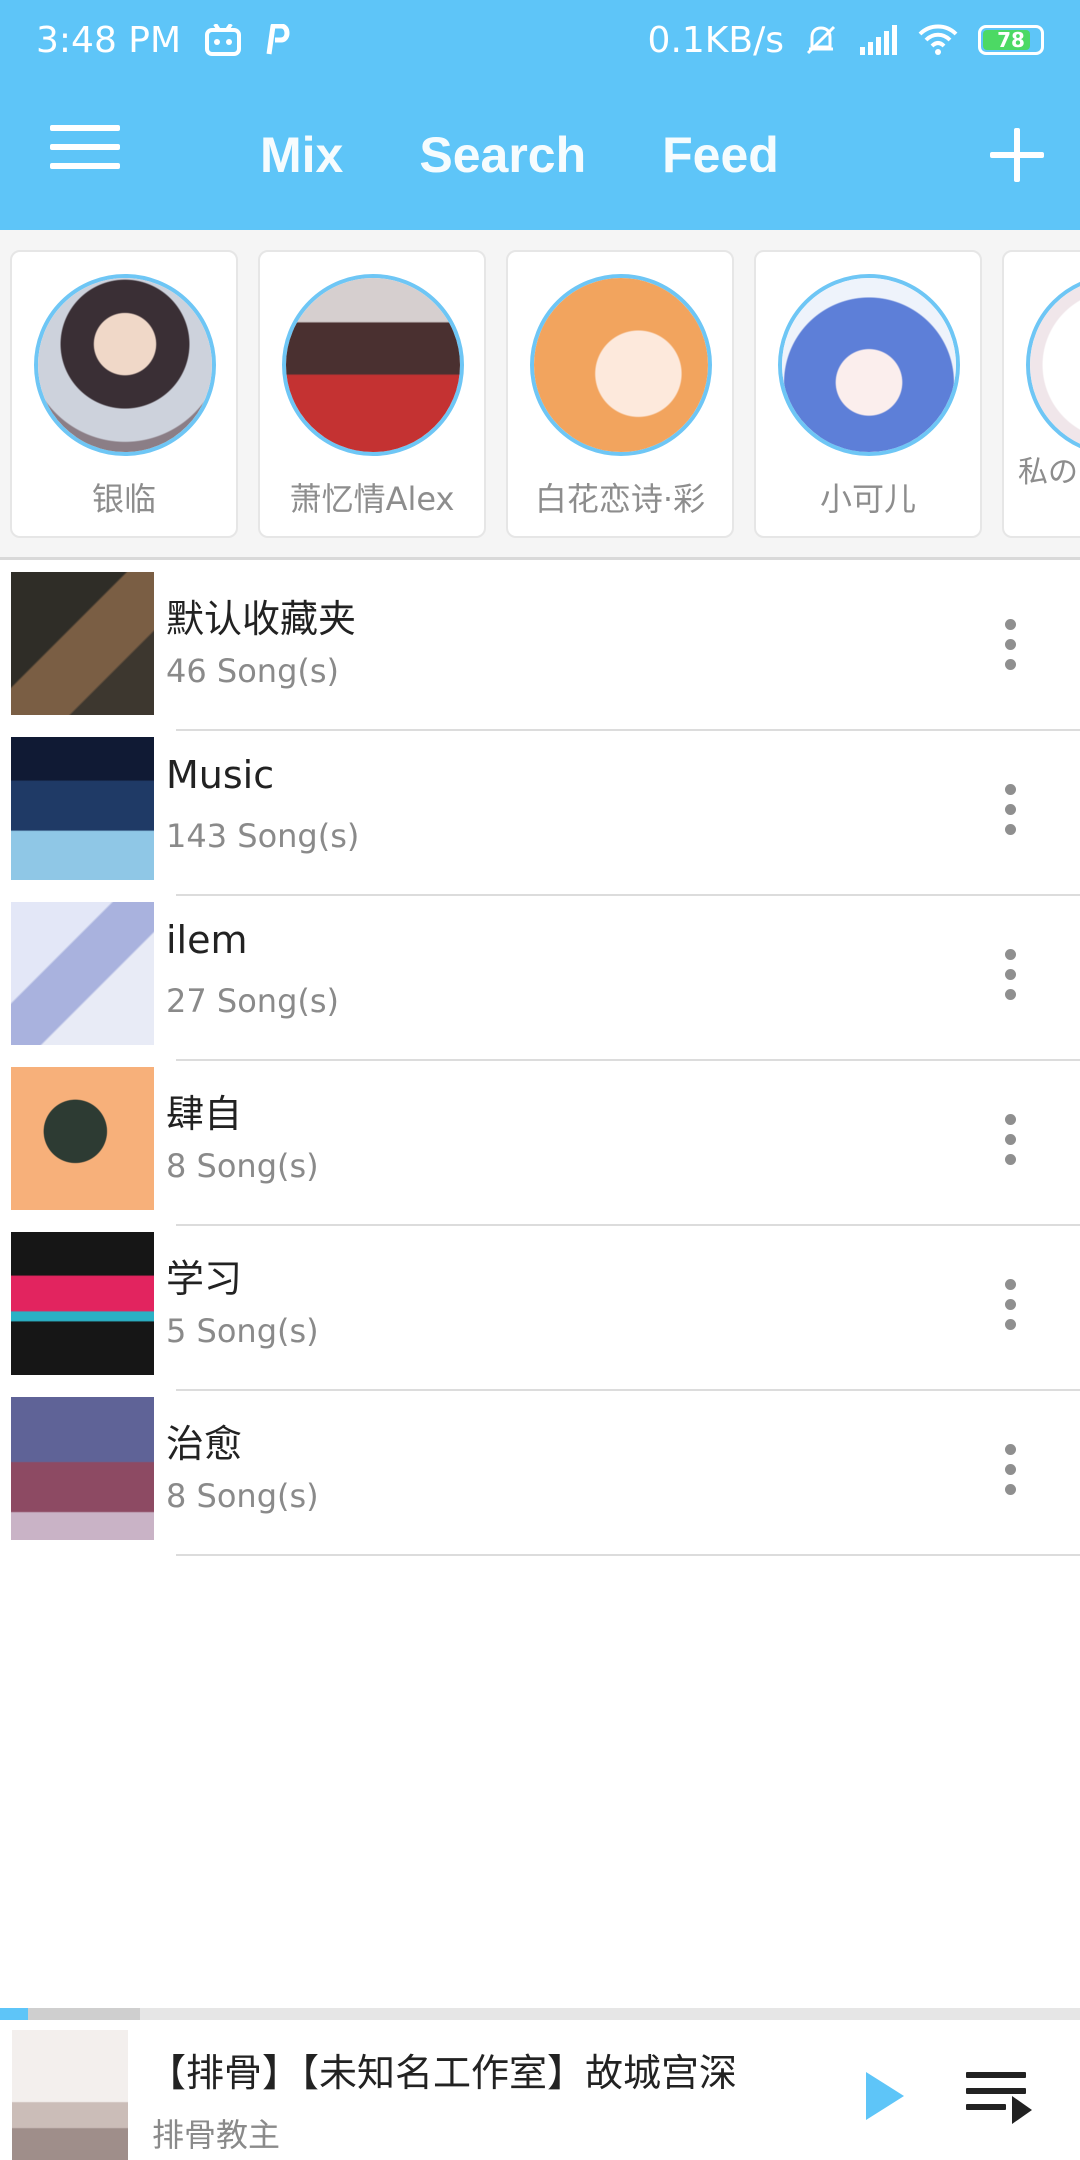  What do you see at coordinates (253, 1001) in the screenshot?
I see `playlist-count: 27 Song(s)` at bounding box center [253, 1001].